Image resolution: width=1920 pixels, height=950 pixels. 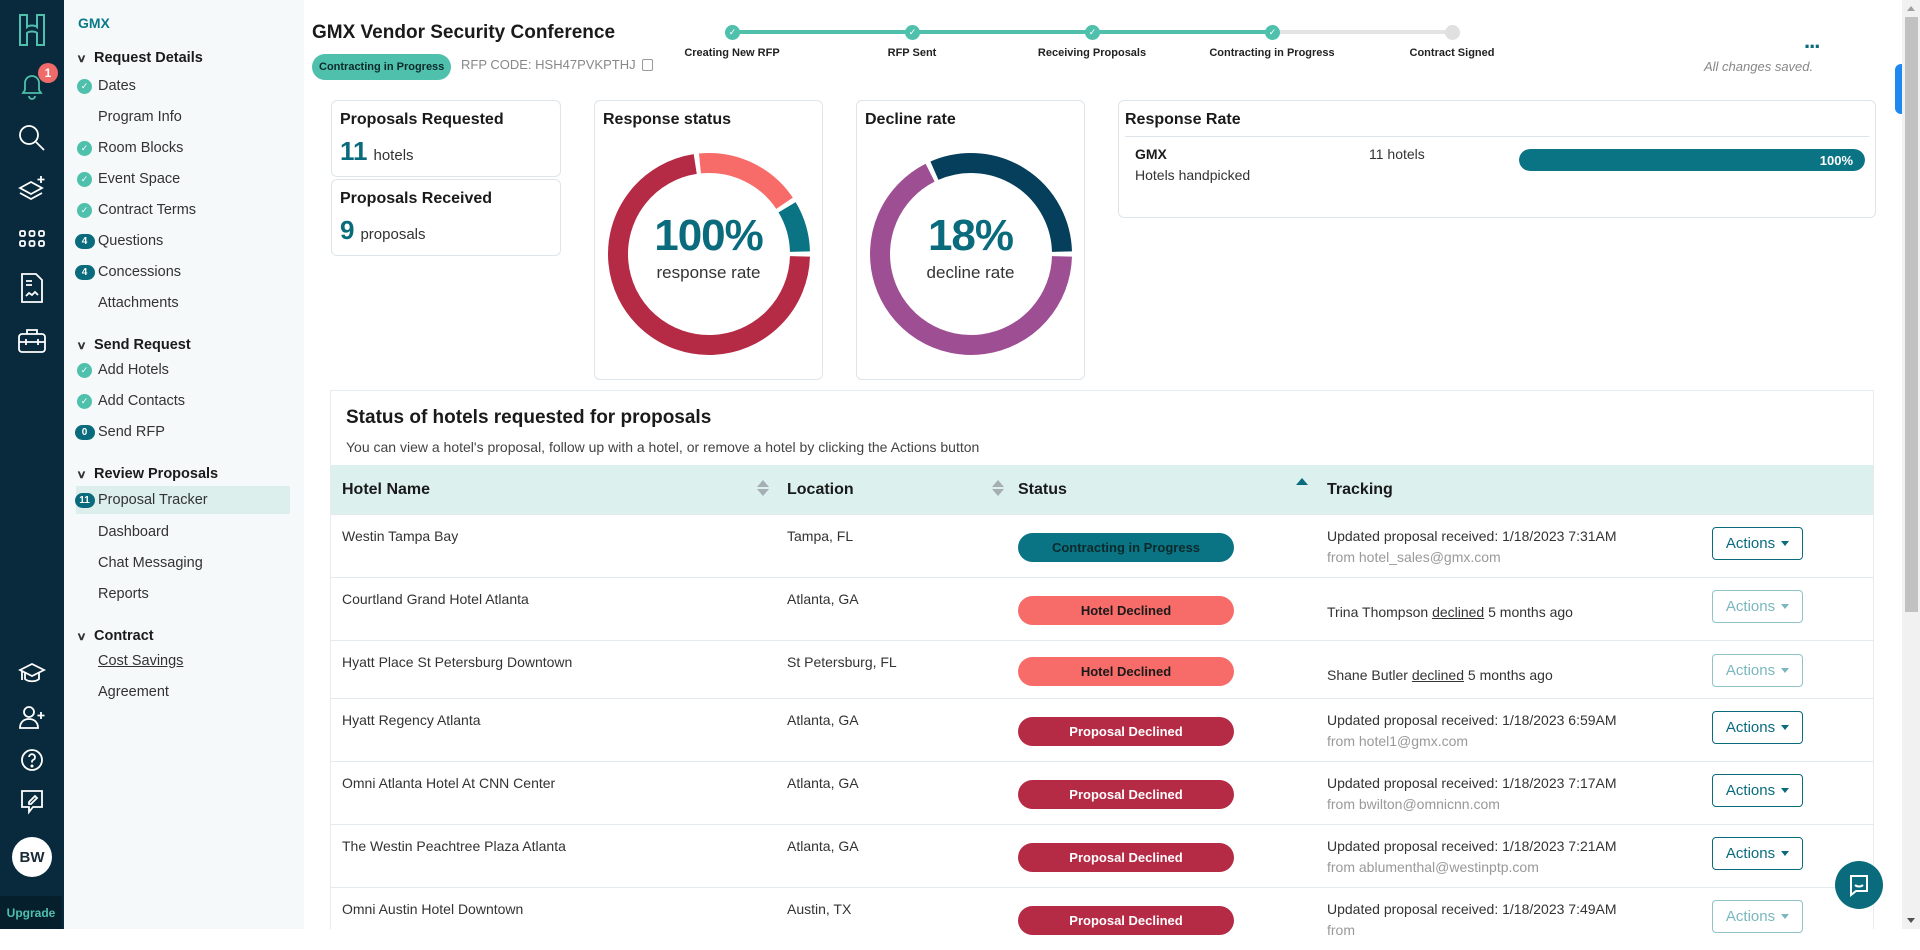 What do you see at coordinates (153, 500) in the screenshot?
I see `sidebar-item-label: Proposal Tracker` at bounding box center [153, 500].